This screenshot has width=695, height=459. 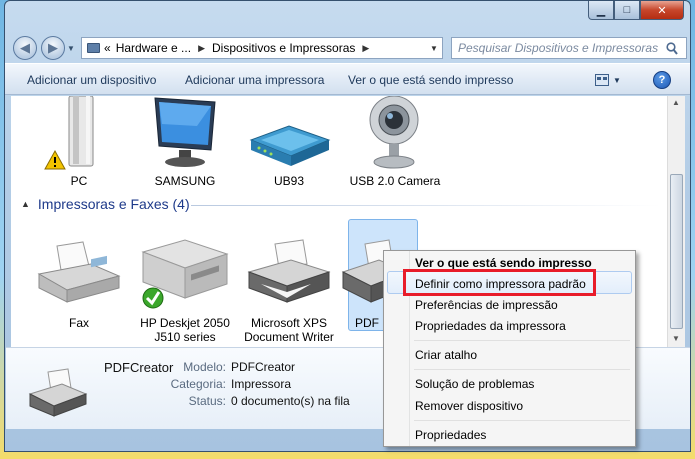 I want to click on vertical-scrollbar: ▲ ▼, so click(x=676, y=221).